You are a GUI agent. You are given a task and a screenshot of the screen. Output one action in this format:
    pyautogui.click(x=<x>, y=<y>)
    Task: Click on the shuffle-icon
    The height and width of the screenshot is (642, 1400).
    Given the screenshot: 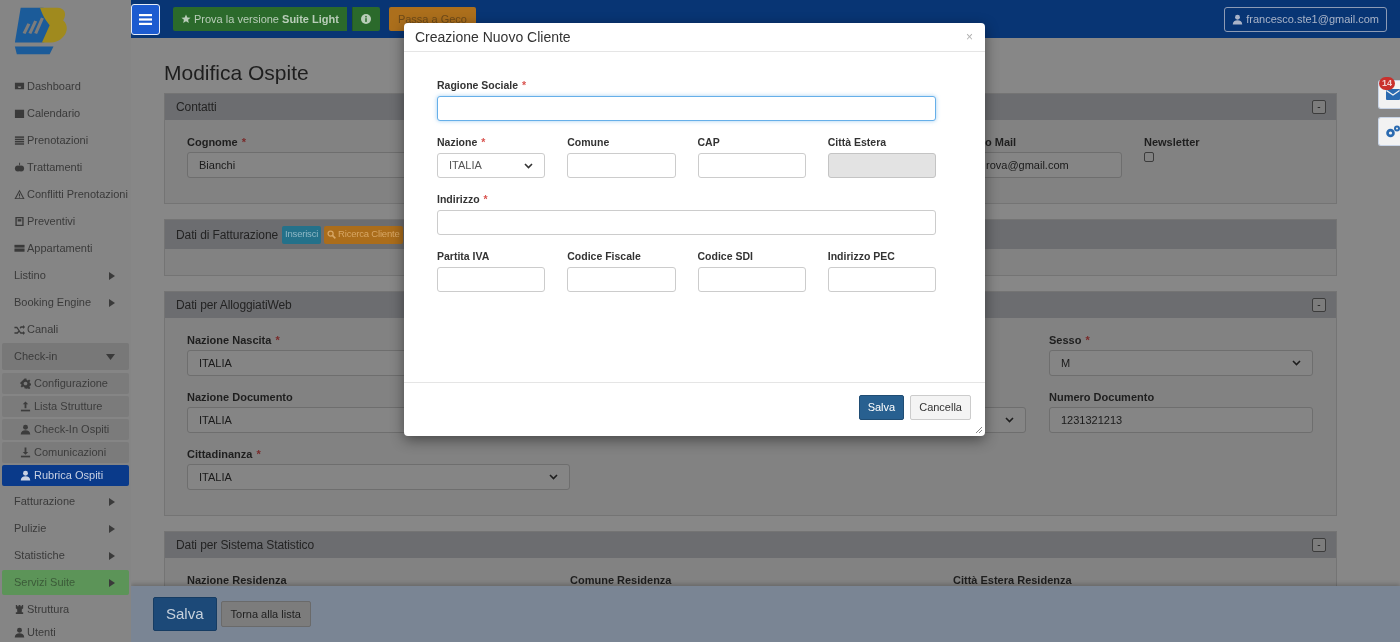 What is the action you would take?
    pyautogui.click(x=19, y=329)
    